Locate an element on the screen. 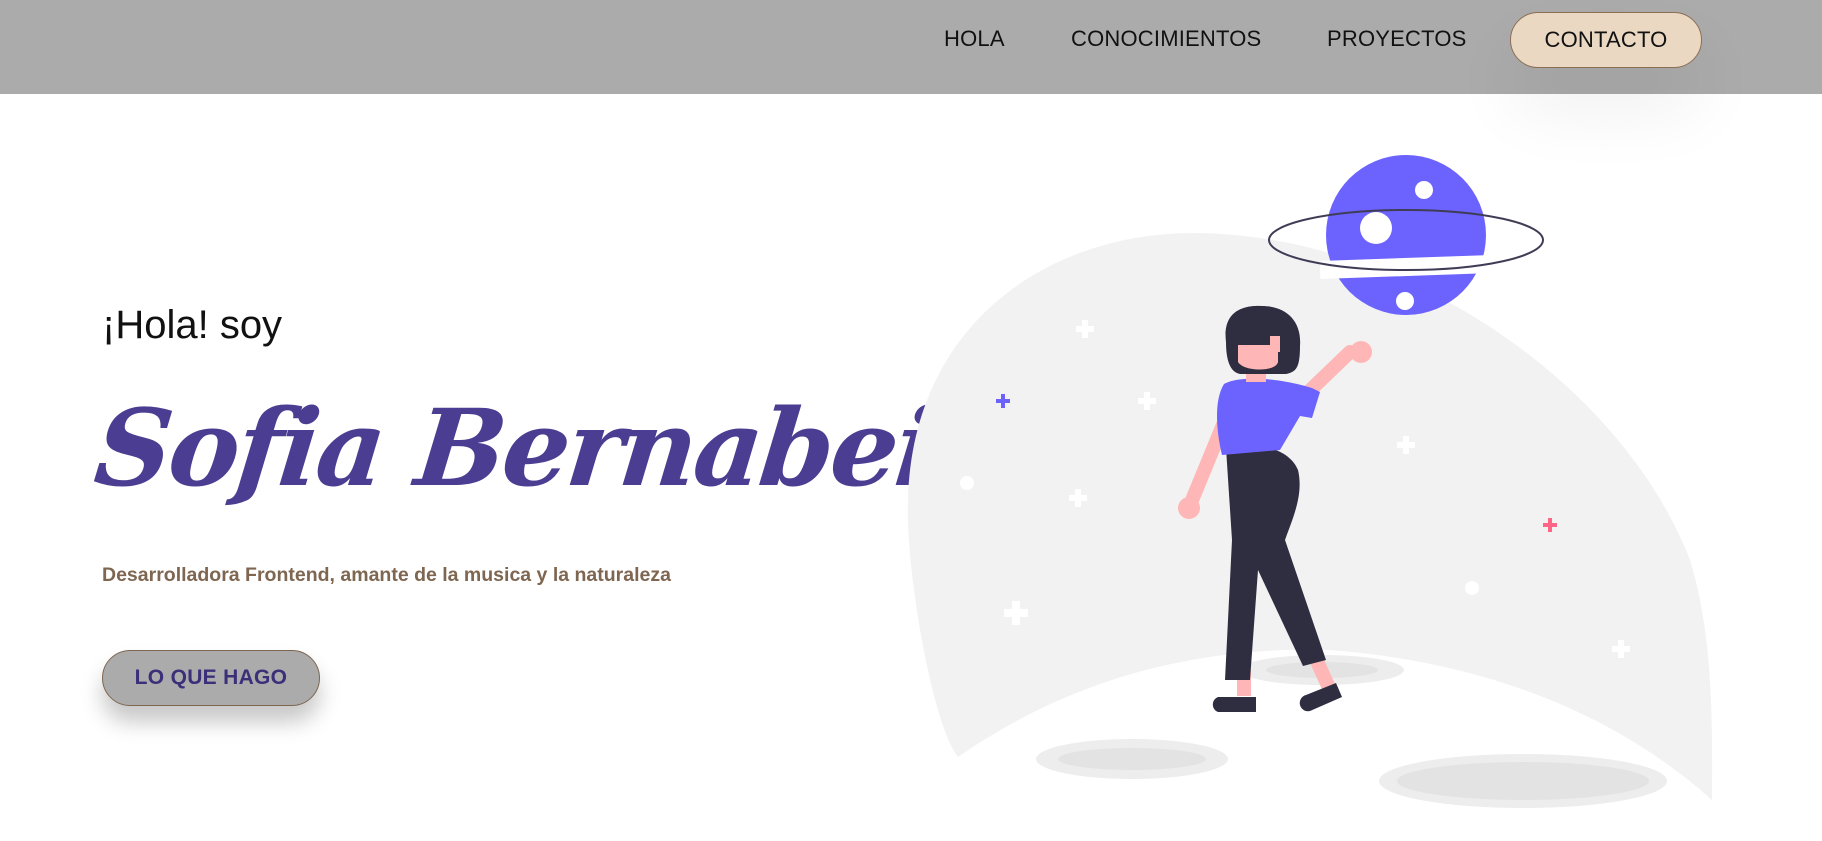 The width and height of the screenshot is (1822, 841). hero-name: Sofia Bernabei is located at coordinates (514, 447).